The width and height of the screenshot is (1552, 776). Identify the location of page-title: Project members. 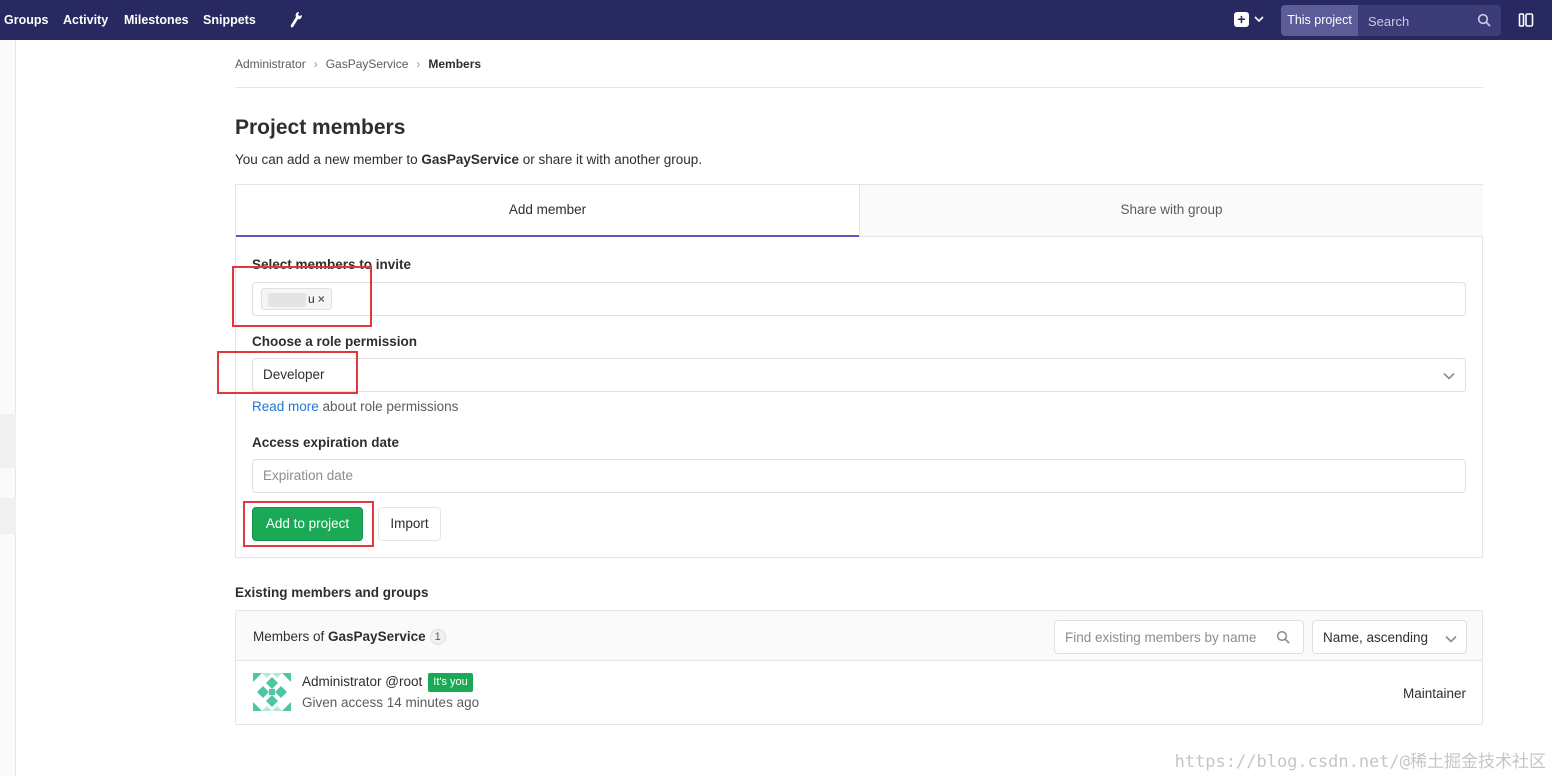
(320, 127).